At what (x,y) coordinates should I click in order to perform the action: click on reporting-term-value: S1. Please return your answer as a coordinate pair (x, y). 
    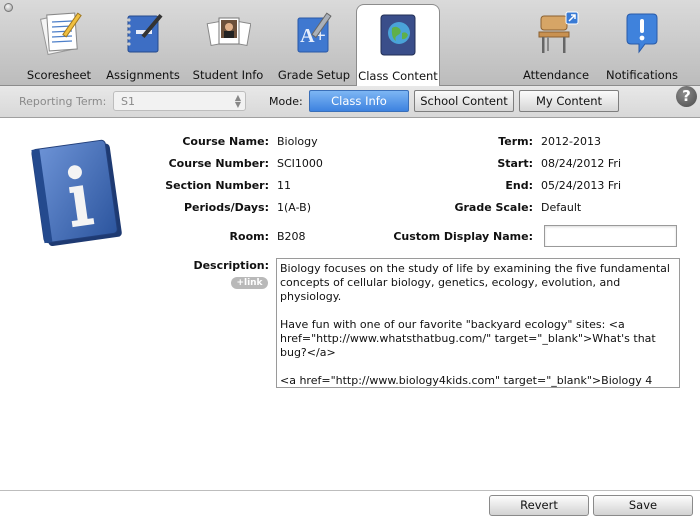
    Looking at the image, I should click on (128, 101).